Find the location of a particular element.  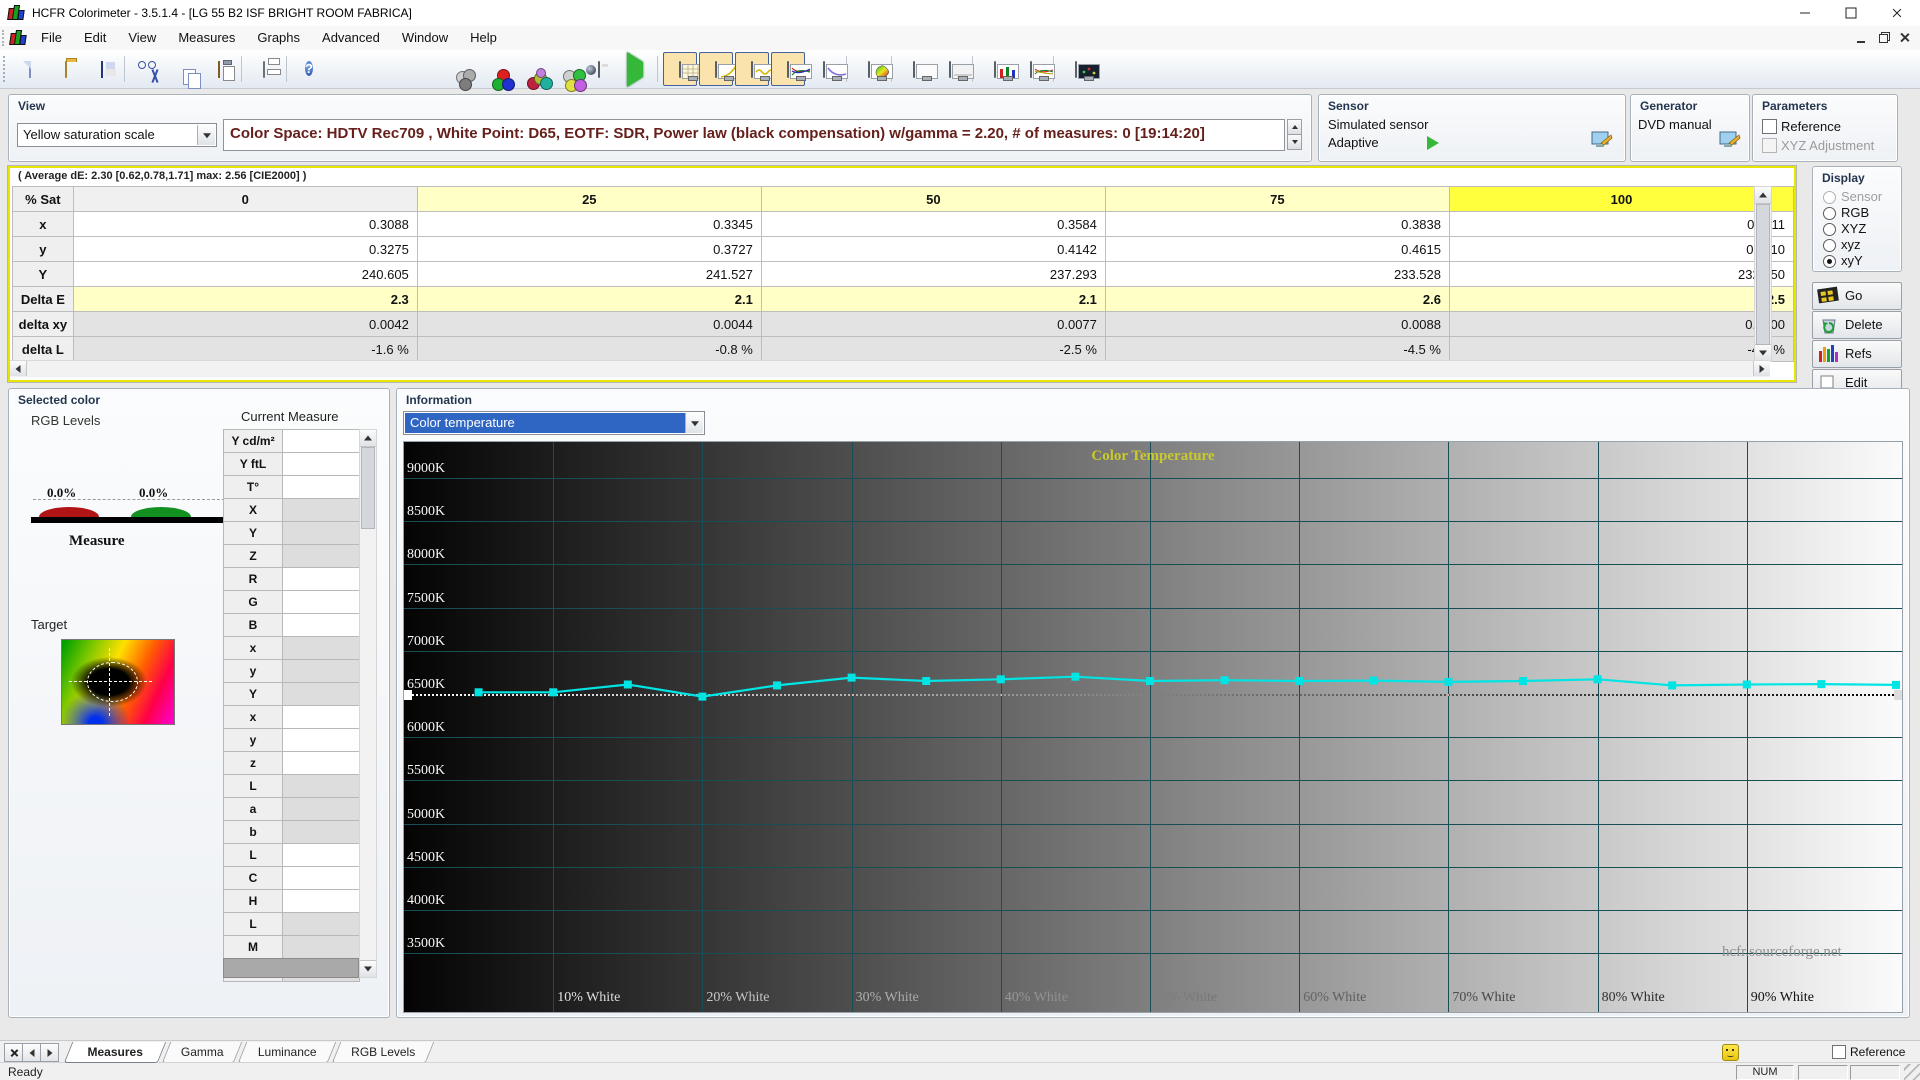

menu-graphs: Graphs is located at coordinates (278, 38).